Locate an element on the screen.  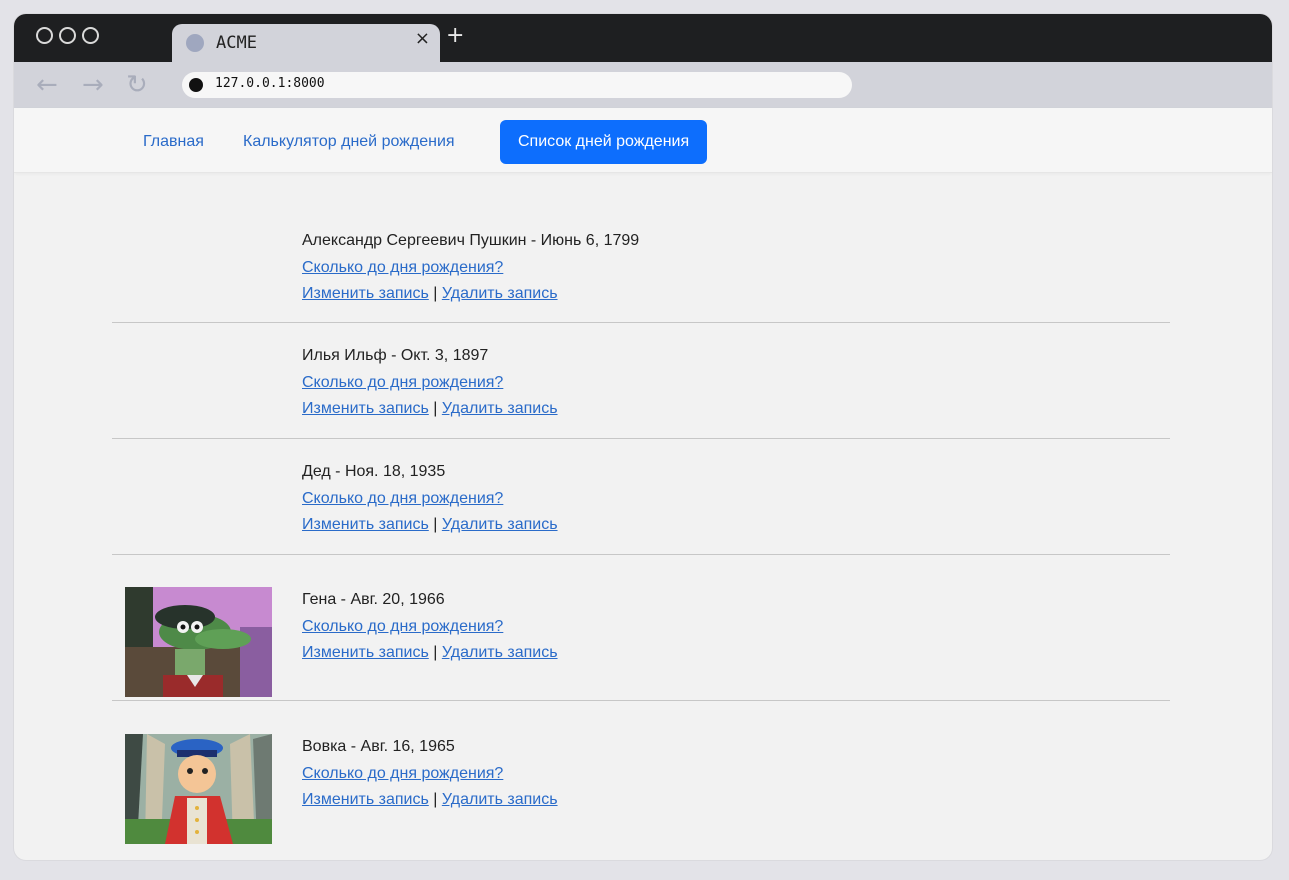
reload-icon: ↻ is located at coordinates (137, 85).